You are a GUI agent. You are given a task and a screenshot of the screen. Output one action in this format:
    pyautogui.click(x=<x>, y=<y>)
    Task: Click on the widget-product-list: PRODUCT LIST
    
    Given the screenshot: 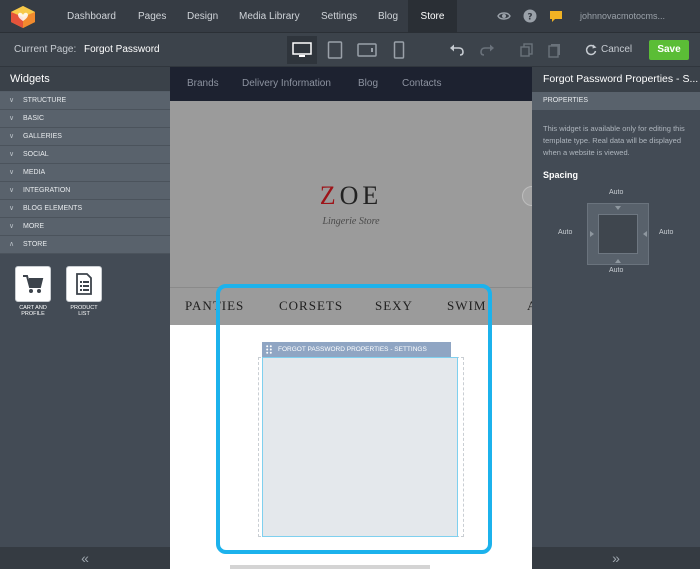 What is the action you would take?
    pyautogui.click(x=84, y=291)
    